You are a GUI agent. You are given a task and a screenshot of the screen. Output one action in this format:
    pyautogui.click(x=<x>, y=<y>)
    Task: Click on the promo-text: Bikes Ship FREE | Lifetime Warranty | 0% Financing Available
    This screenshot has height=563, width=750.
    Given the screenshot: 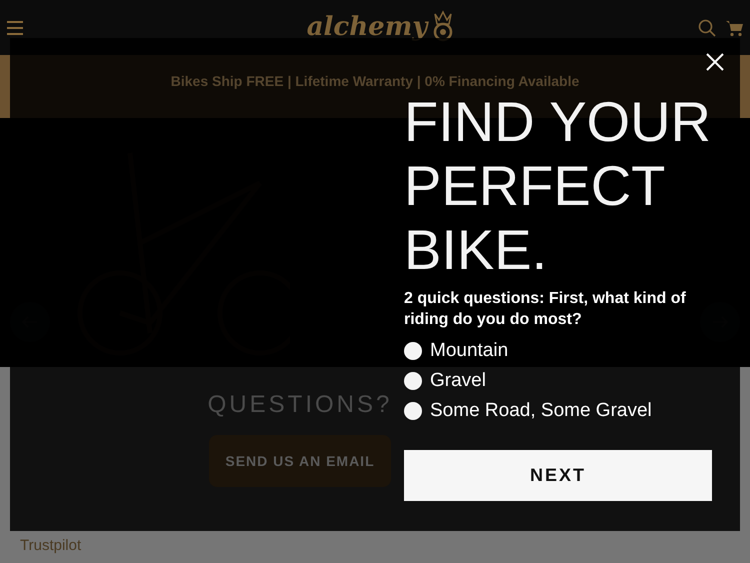 What is the action you would take?
    pyautogui.click(x=375, y=82)
    